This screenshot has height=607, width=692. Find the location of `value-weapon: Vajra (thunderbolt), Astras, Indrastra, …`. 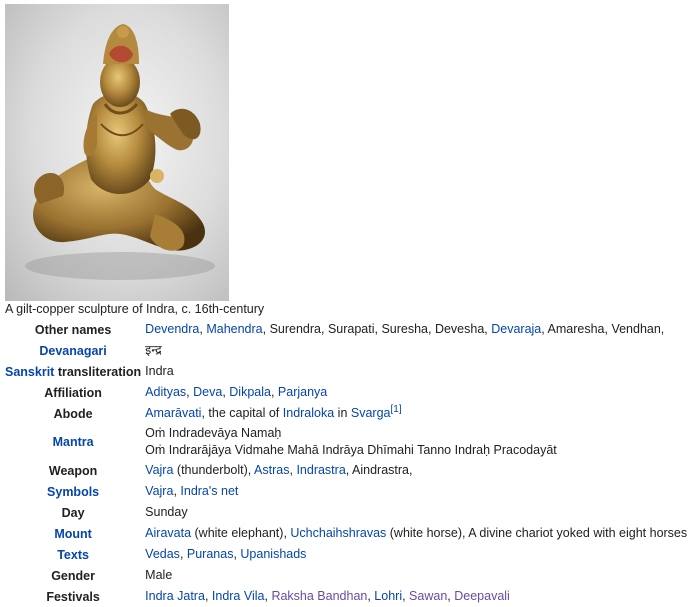

value-weapon: Vajra (thunderbolt), Astras, Indrastra, … is located at coordinates (416, 470).